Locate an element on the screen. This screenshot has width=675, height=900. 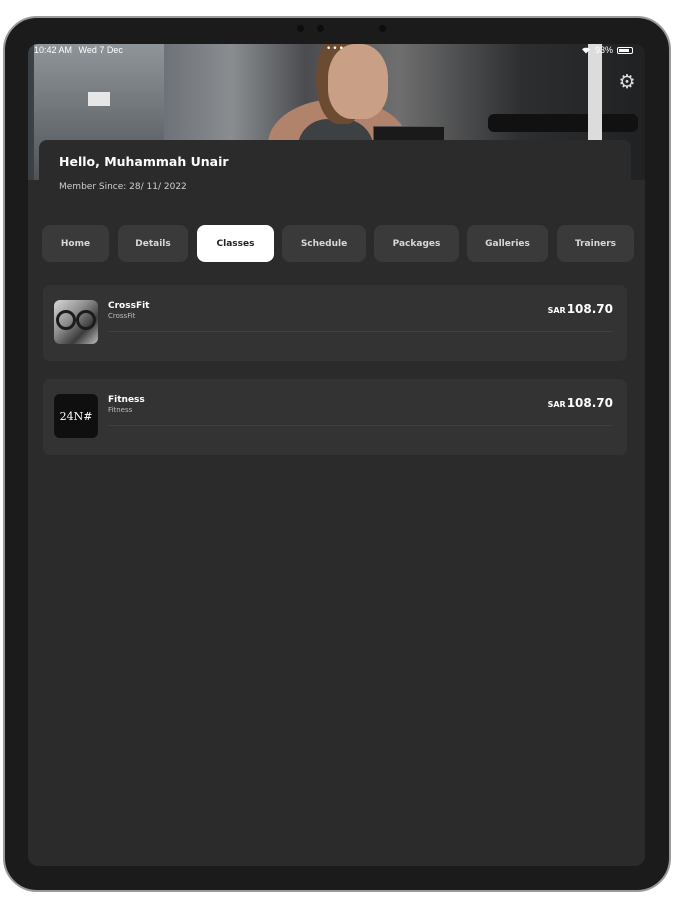
battery-icon is located at coordinates (625, 50).